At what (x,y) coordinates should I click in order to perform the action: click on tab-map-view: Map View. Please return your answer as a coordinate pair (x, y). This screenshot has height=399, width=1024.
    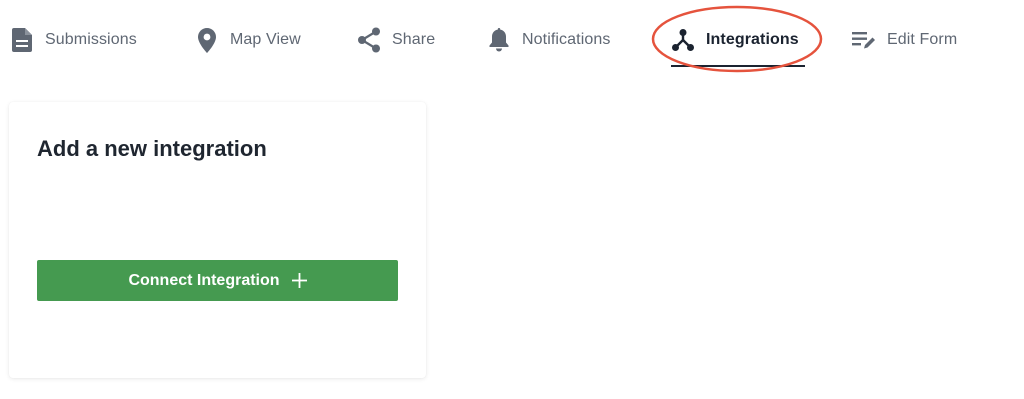
    Looking at the image, I should click on (247, 40).